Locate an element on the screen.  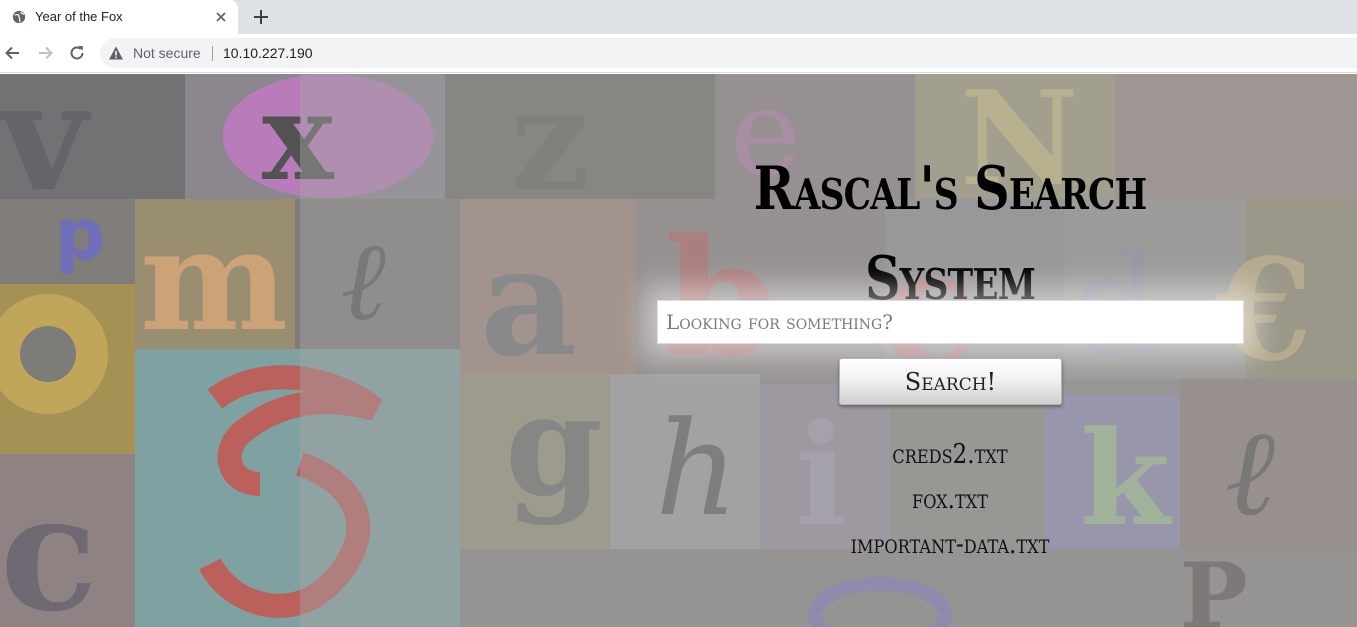
arrow-right-icon is located at coordinates (45, 53).